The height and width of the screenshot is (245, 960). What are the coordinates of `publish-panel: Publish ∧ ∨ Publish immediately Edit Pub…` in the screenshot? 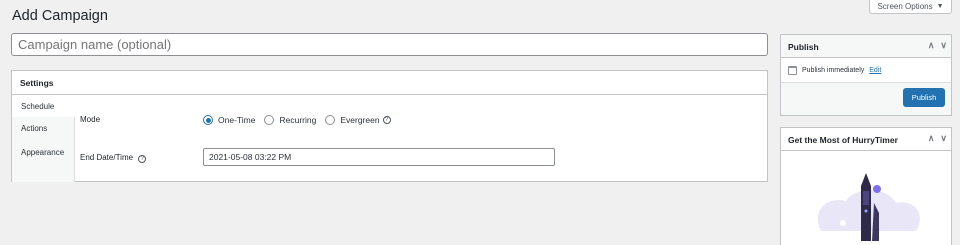 It's located at (866, 75).